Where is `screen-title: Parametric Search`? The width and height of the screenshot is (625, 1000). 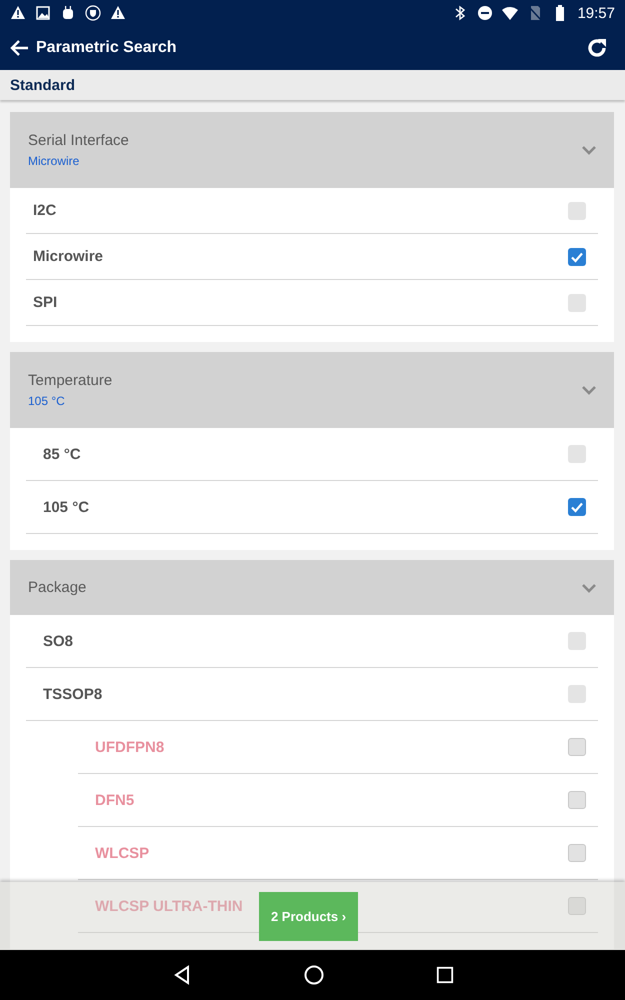
screen-title: Parametric Search is located at coordinates (106, 48).